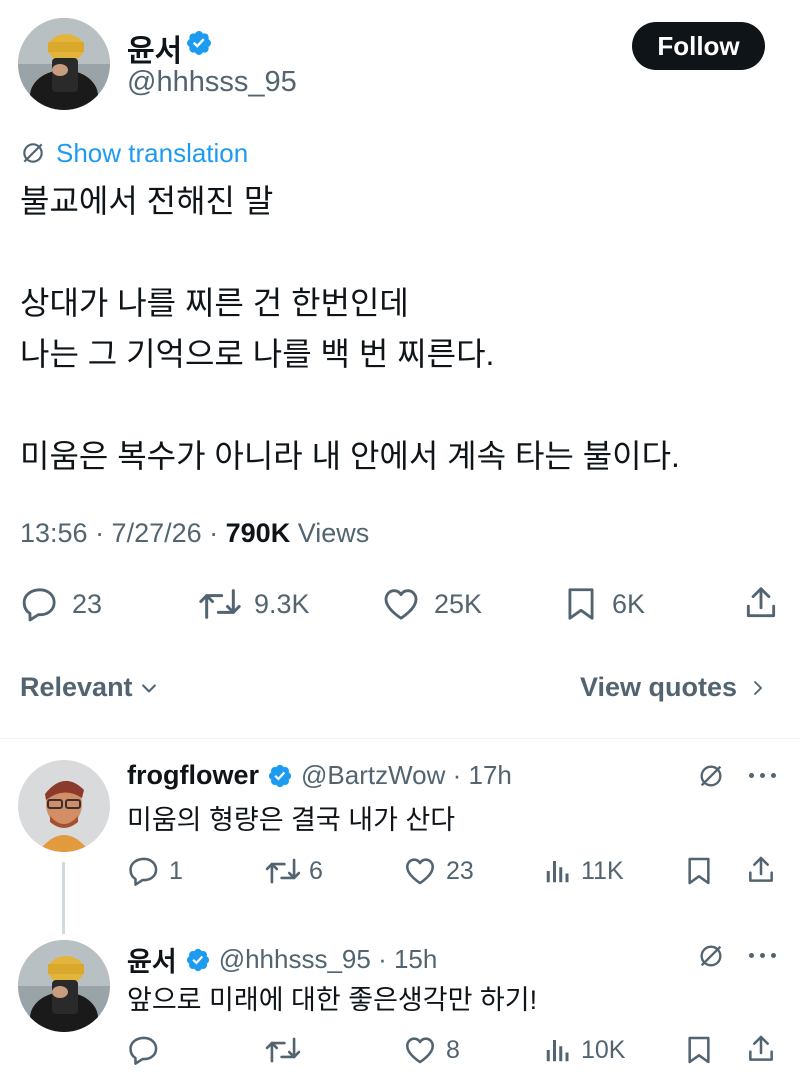  I want to click on reply-like-count: 8, so click(453, 1049).